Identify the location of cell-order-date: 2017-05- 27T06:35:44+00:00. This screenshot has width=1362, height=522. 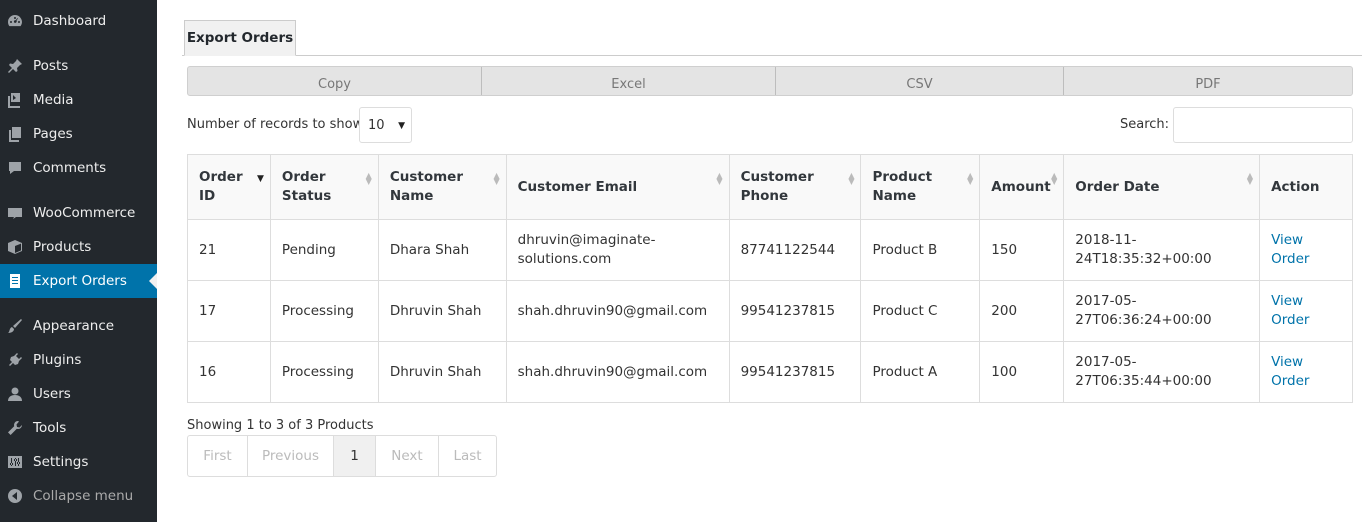
(1162, 372).